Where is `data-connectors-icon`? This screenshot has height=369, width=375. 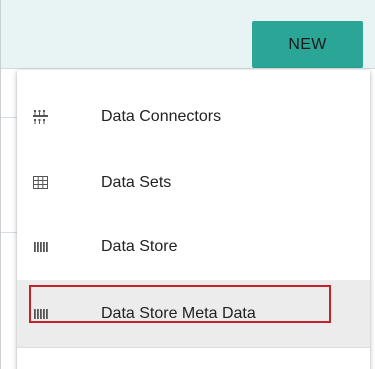
data-connectors-icon is located at coordinates (41, 117).